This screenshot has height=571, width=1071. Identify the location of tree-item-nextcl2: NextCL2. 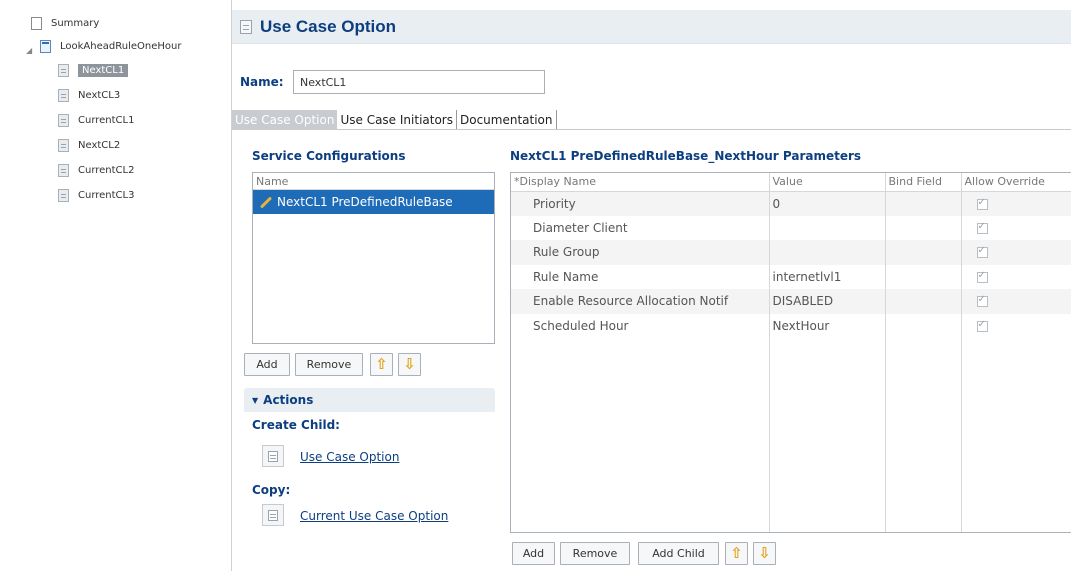
(89, 145).